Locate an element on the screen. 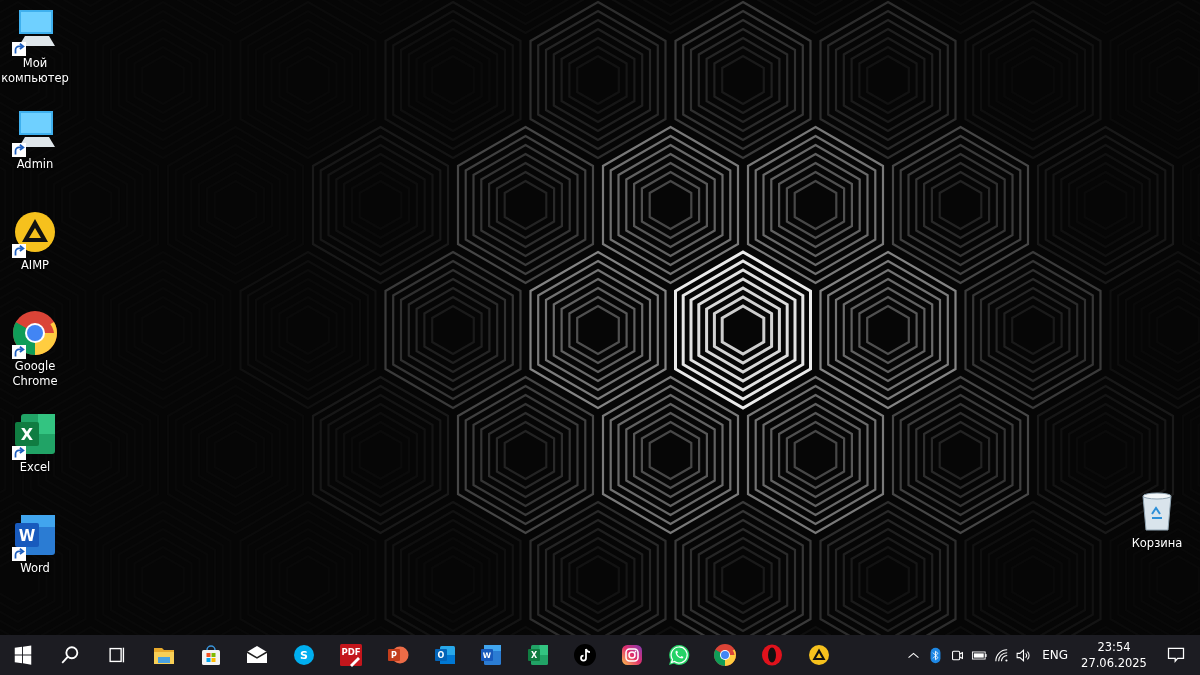  clock-button: 23:54 27.06.2025 is located at coordinates (1114, 655).